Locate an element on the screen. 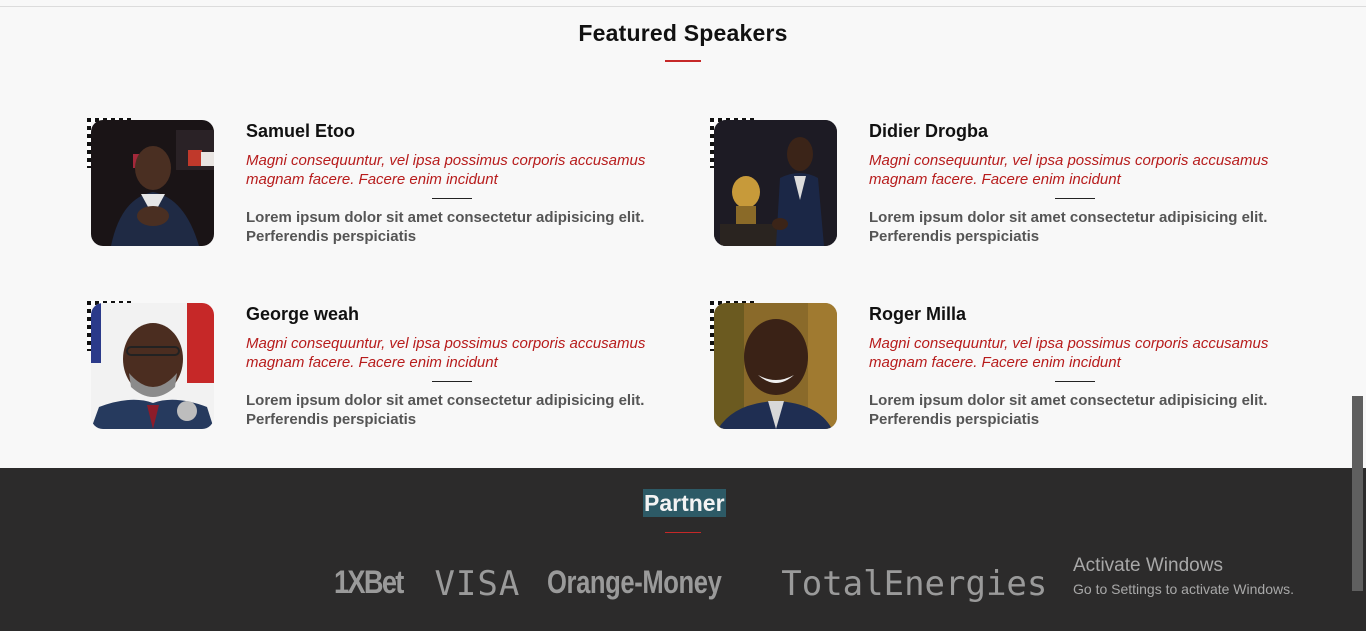 This screenshot has height=631, width=1366. partner-logos: 1XBet VISA Orange-Money TotalEnergies is located at coordinates (690, 586).